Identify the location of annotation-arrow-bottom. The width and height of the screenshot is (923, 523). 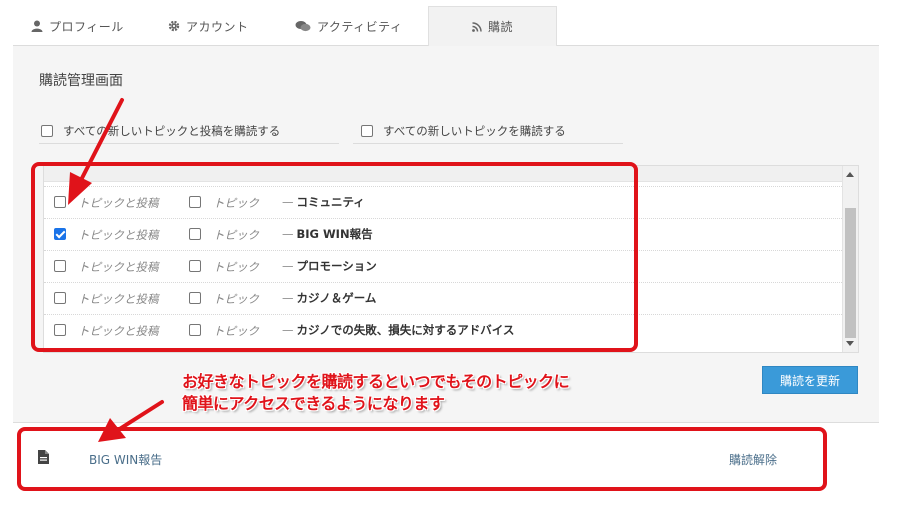
(131, 421).